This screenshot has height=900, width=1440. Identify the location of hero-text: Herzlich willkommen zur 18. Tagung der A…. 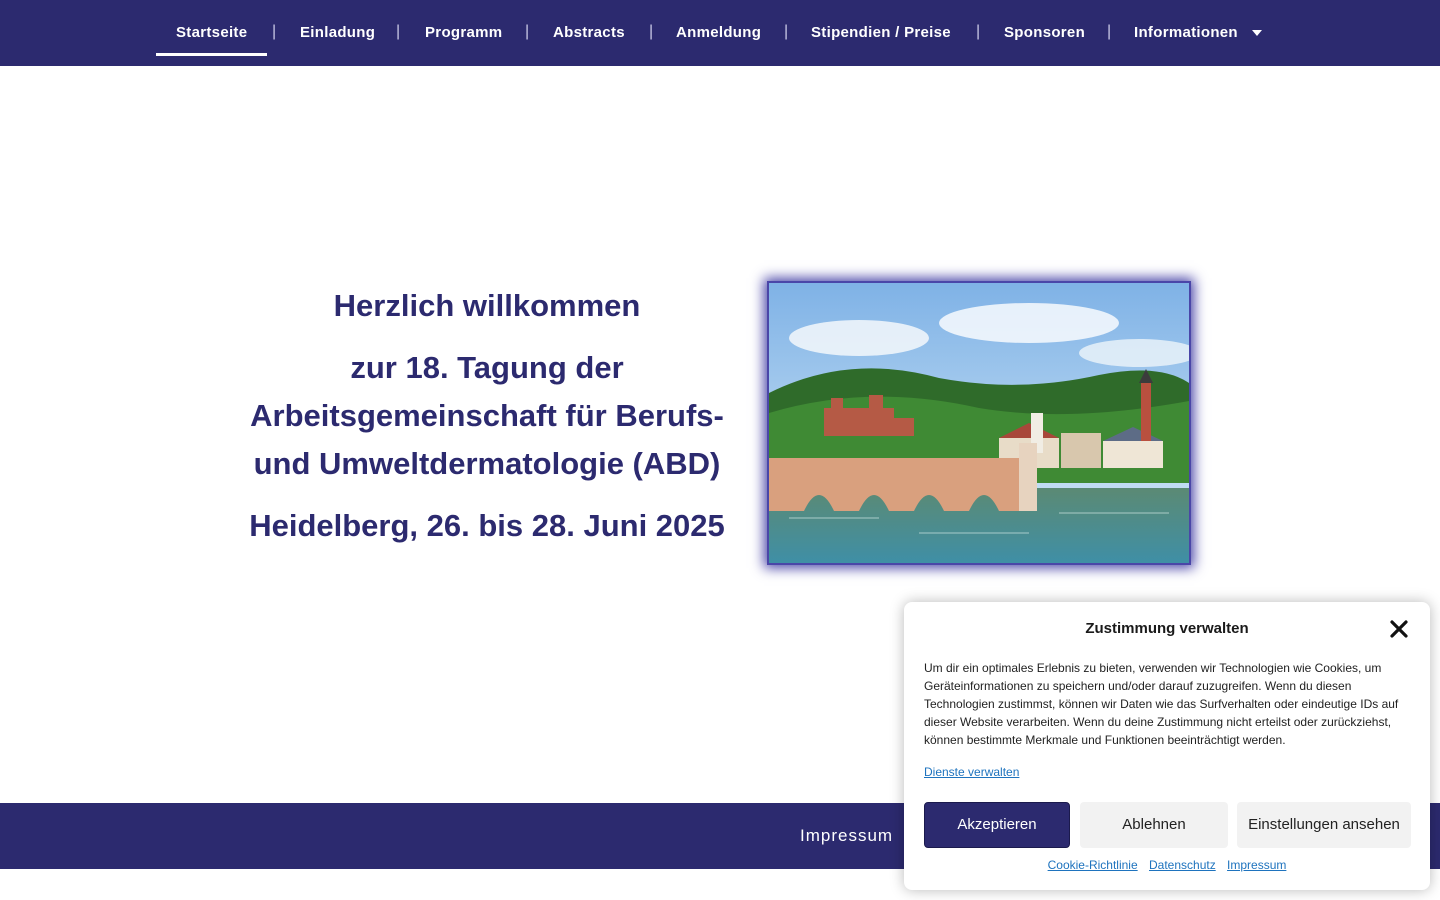
(487, 416).